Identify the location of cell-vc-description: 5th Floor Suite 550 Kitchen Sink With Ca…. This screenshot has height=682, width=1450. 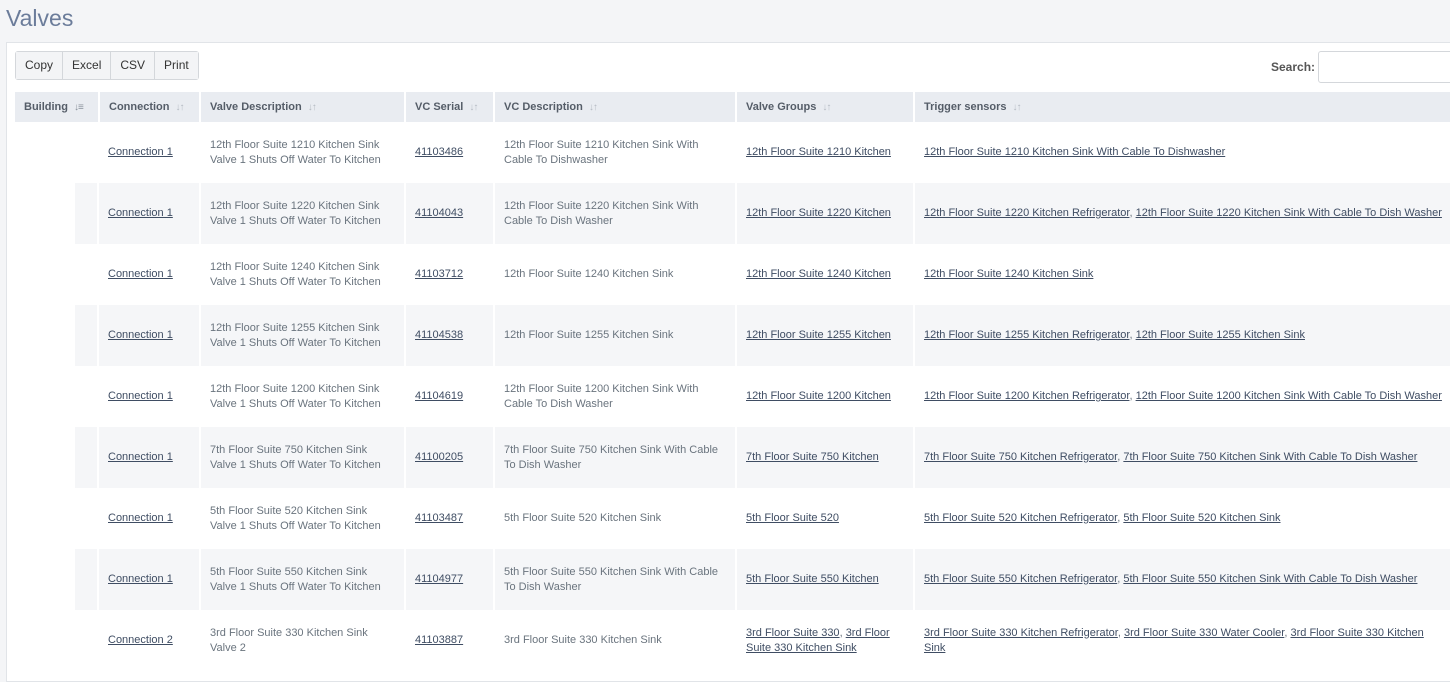
(615, 579).